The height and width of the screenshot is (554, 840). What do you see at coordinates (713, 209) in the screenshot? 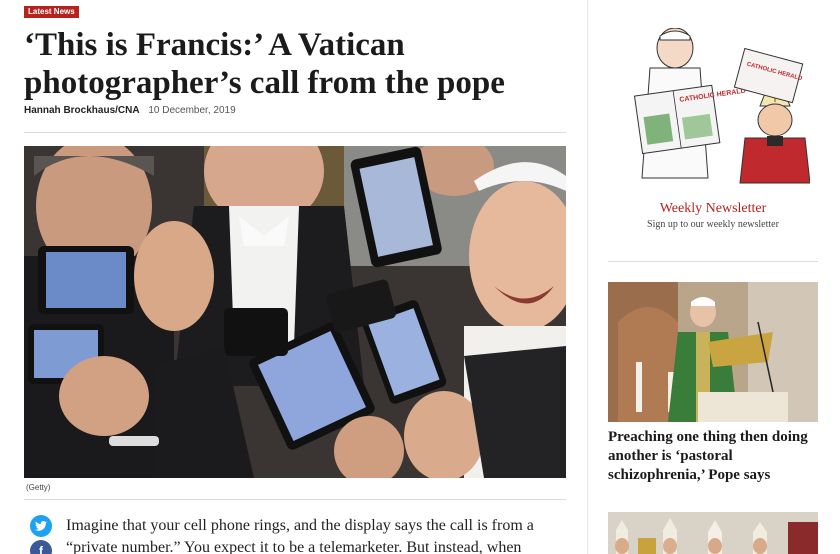
I see `newsletter-title: Weekly Newsletter` at bounding box center [713, 209].